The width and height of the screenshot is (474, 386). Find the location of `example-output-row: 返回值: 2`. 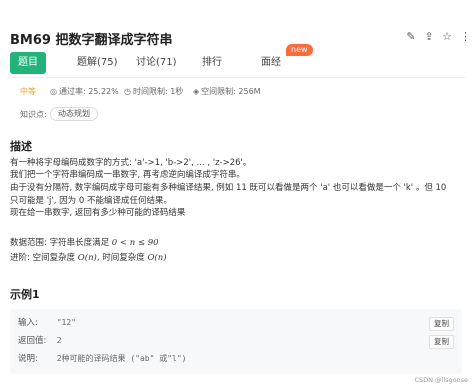

example-output-row: 返回值: 2 is located at coordinates (40, 341).